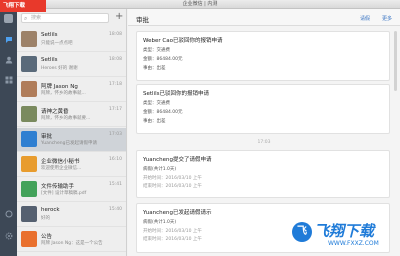 The height and width of the screenshot is (256, 400). I want to click on nav-rail, so click(8, 132).